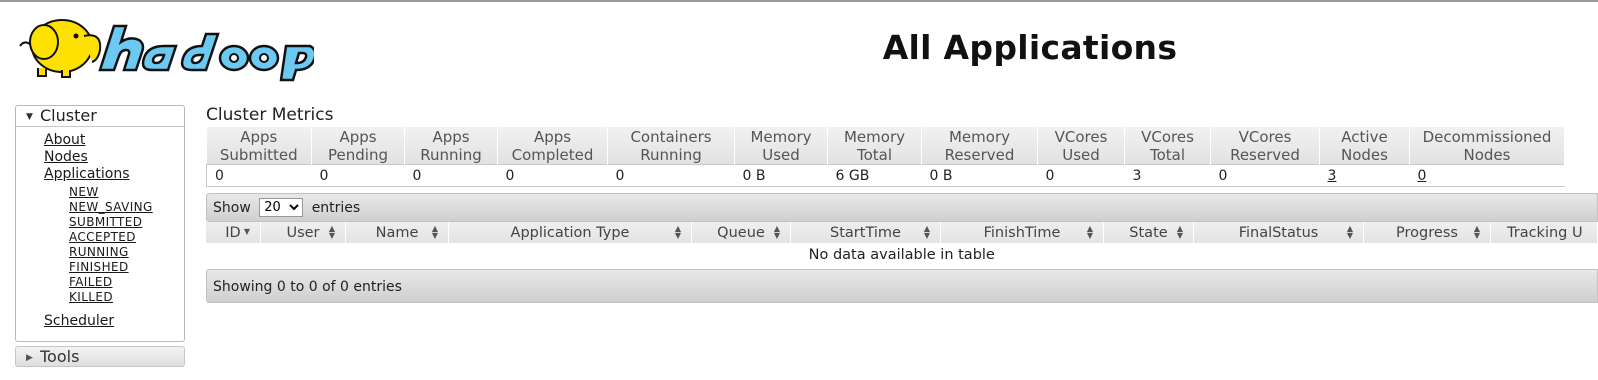 Image resolution: width=1598 pixels, height=380 pixels. What do you see at coordinates (1148, 232) in the screenshot?
I see `col-header-state: State ▲ ▼` at bounding box center [1148, 232].